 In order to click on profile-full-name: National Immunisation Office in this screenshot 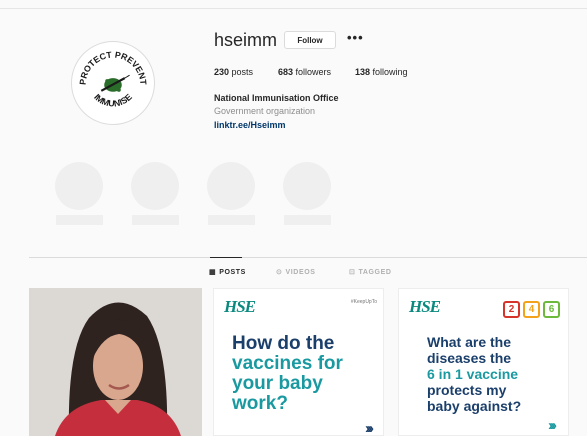, I will do `click(276, 98)`.